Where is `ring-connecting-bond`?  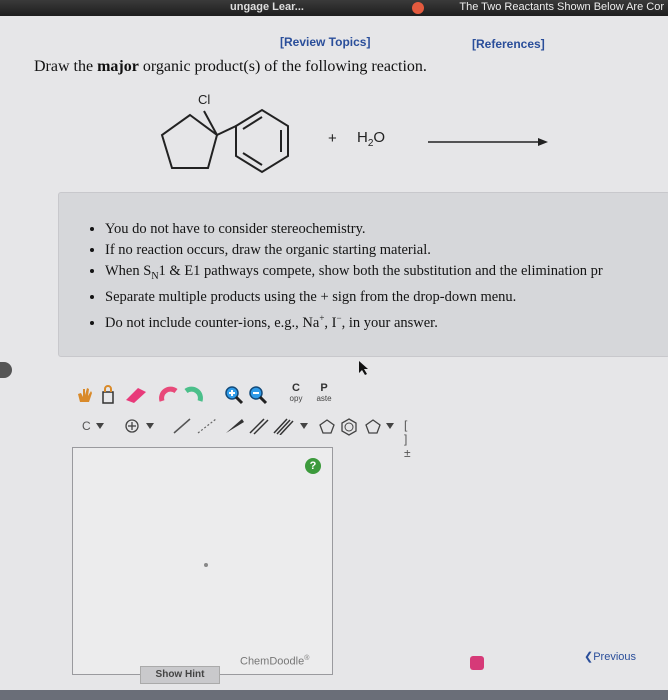 ring-connecting-bond is located at coordinates (226, 130).